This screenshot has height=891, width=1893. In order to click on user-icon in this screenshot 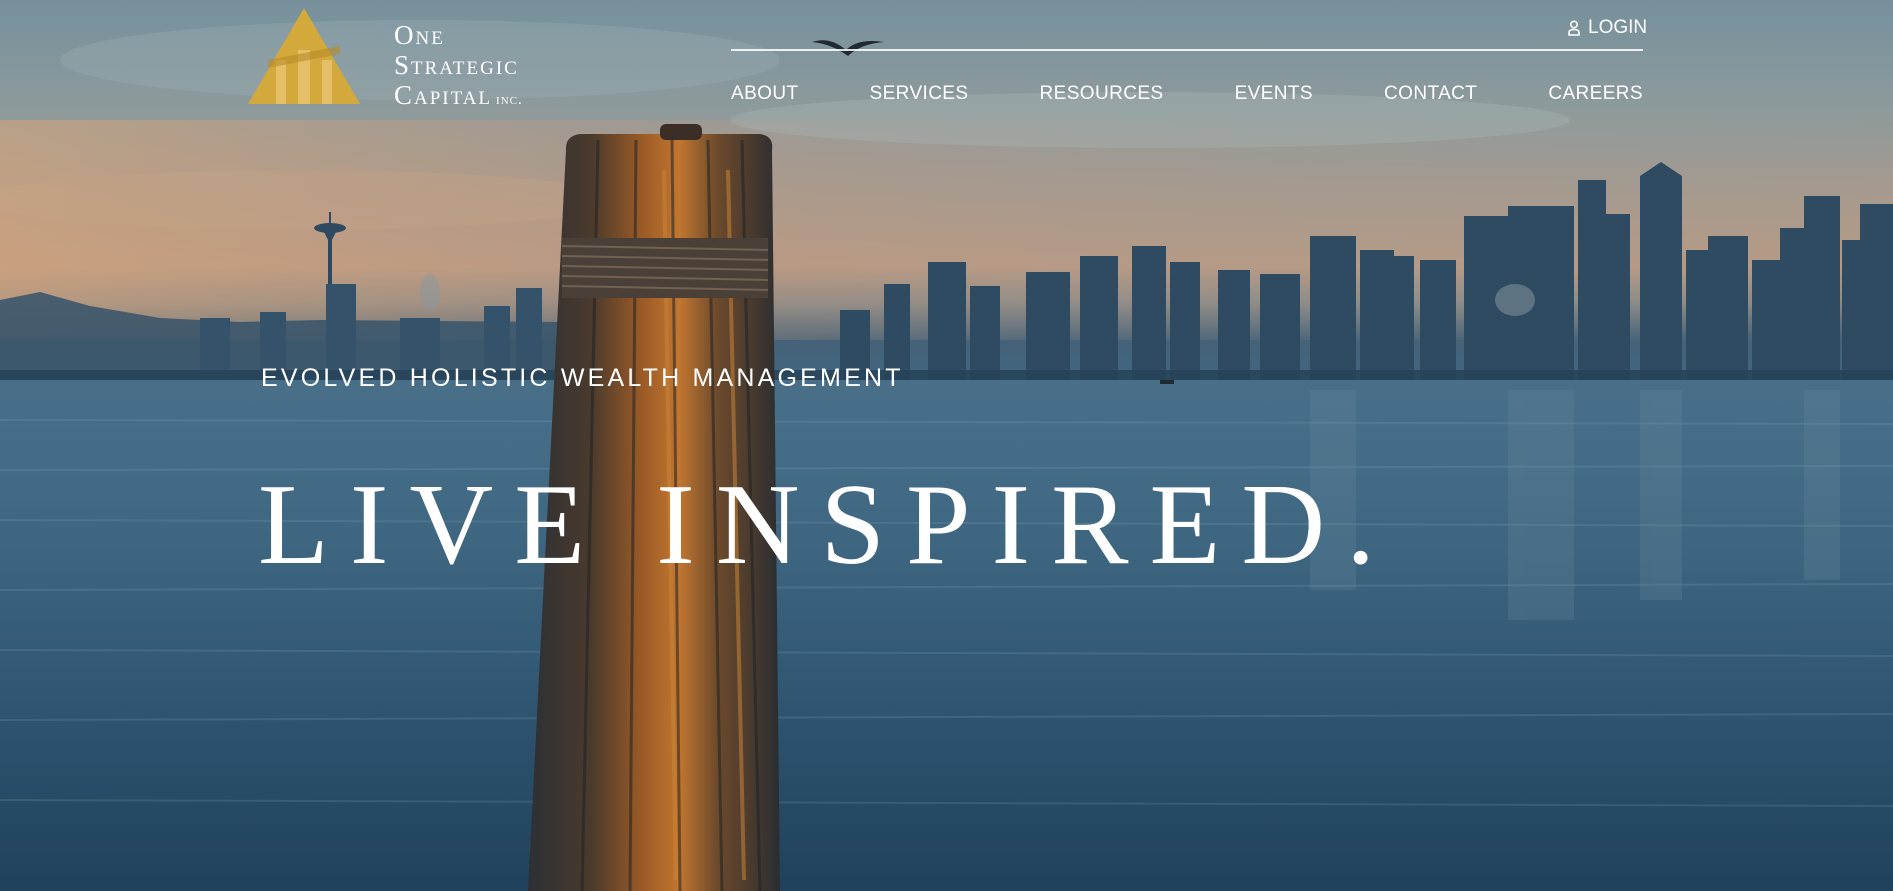, I will do `click(1574, 28)`.